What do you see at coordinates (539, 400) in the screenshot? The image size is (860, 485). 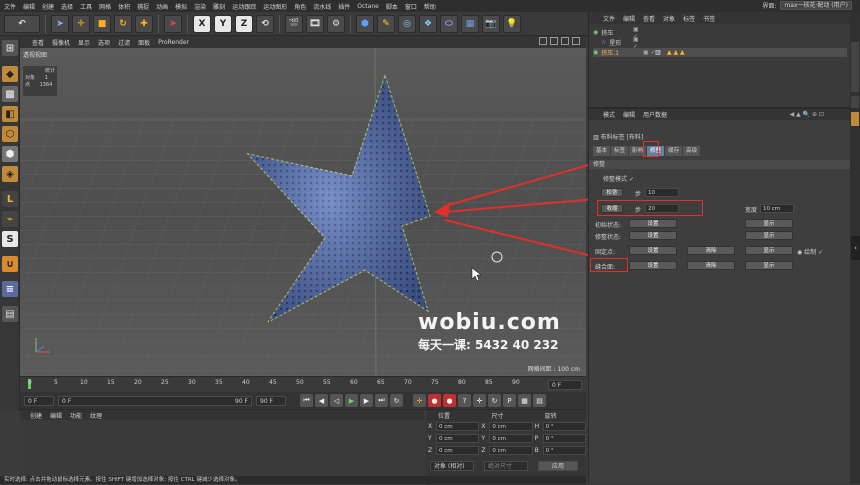 I see `timeline-window-icon: ▤` at bounding box center [539, 400].